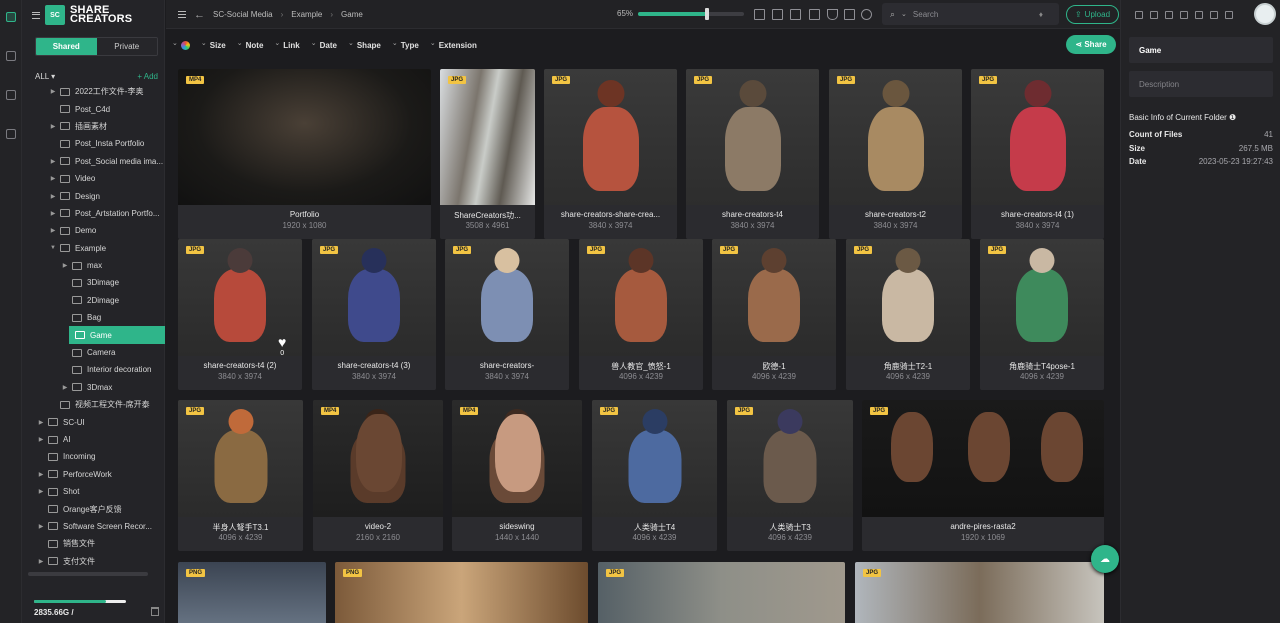 The width and height of the screenshot is (1280, 623). What do you see at coordinates (774, 314) in the screenshot?
I see `asset-card: JPG 欧德-1 4096 x 4239` at bounding box center [774, 314].